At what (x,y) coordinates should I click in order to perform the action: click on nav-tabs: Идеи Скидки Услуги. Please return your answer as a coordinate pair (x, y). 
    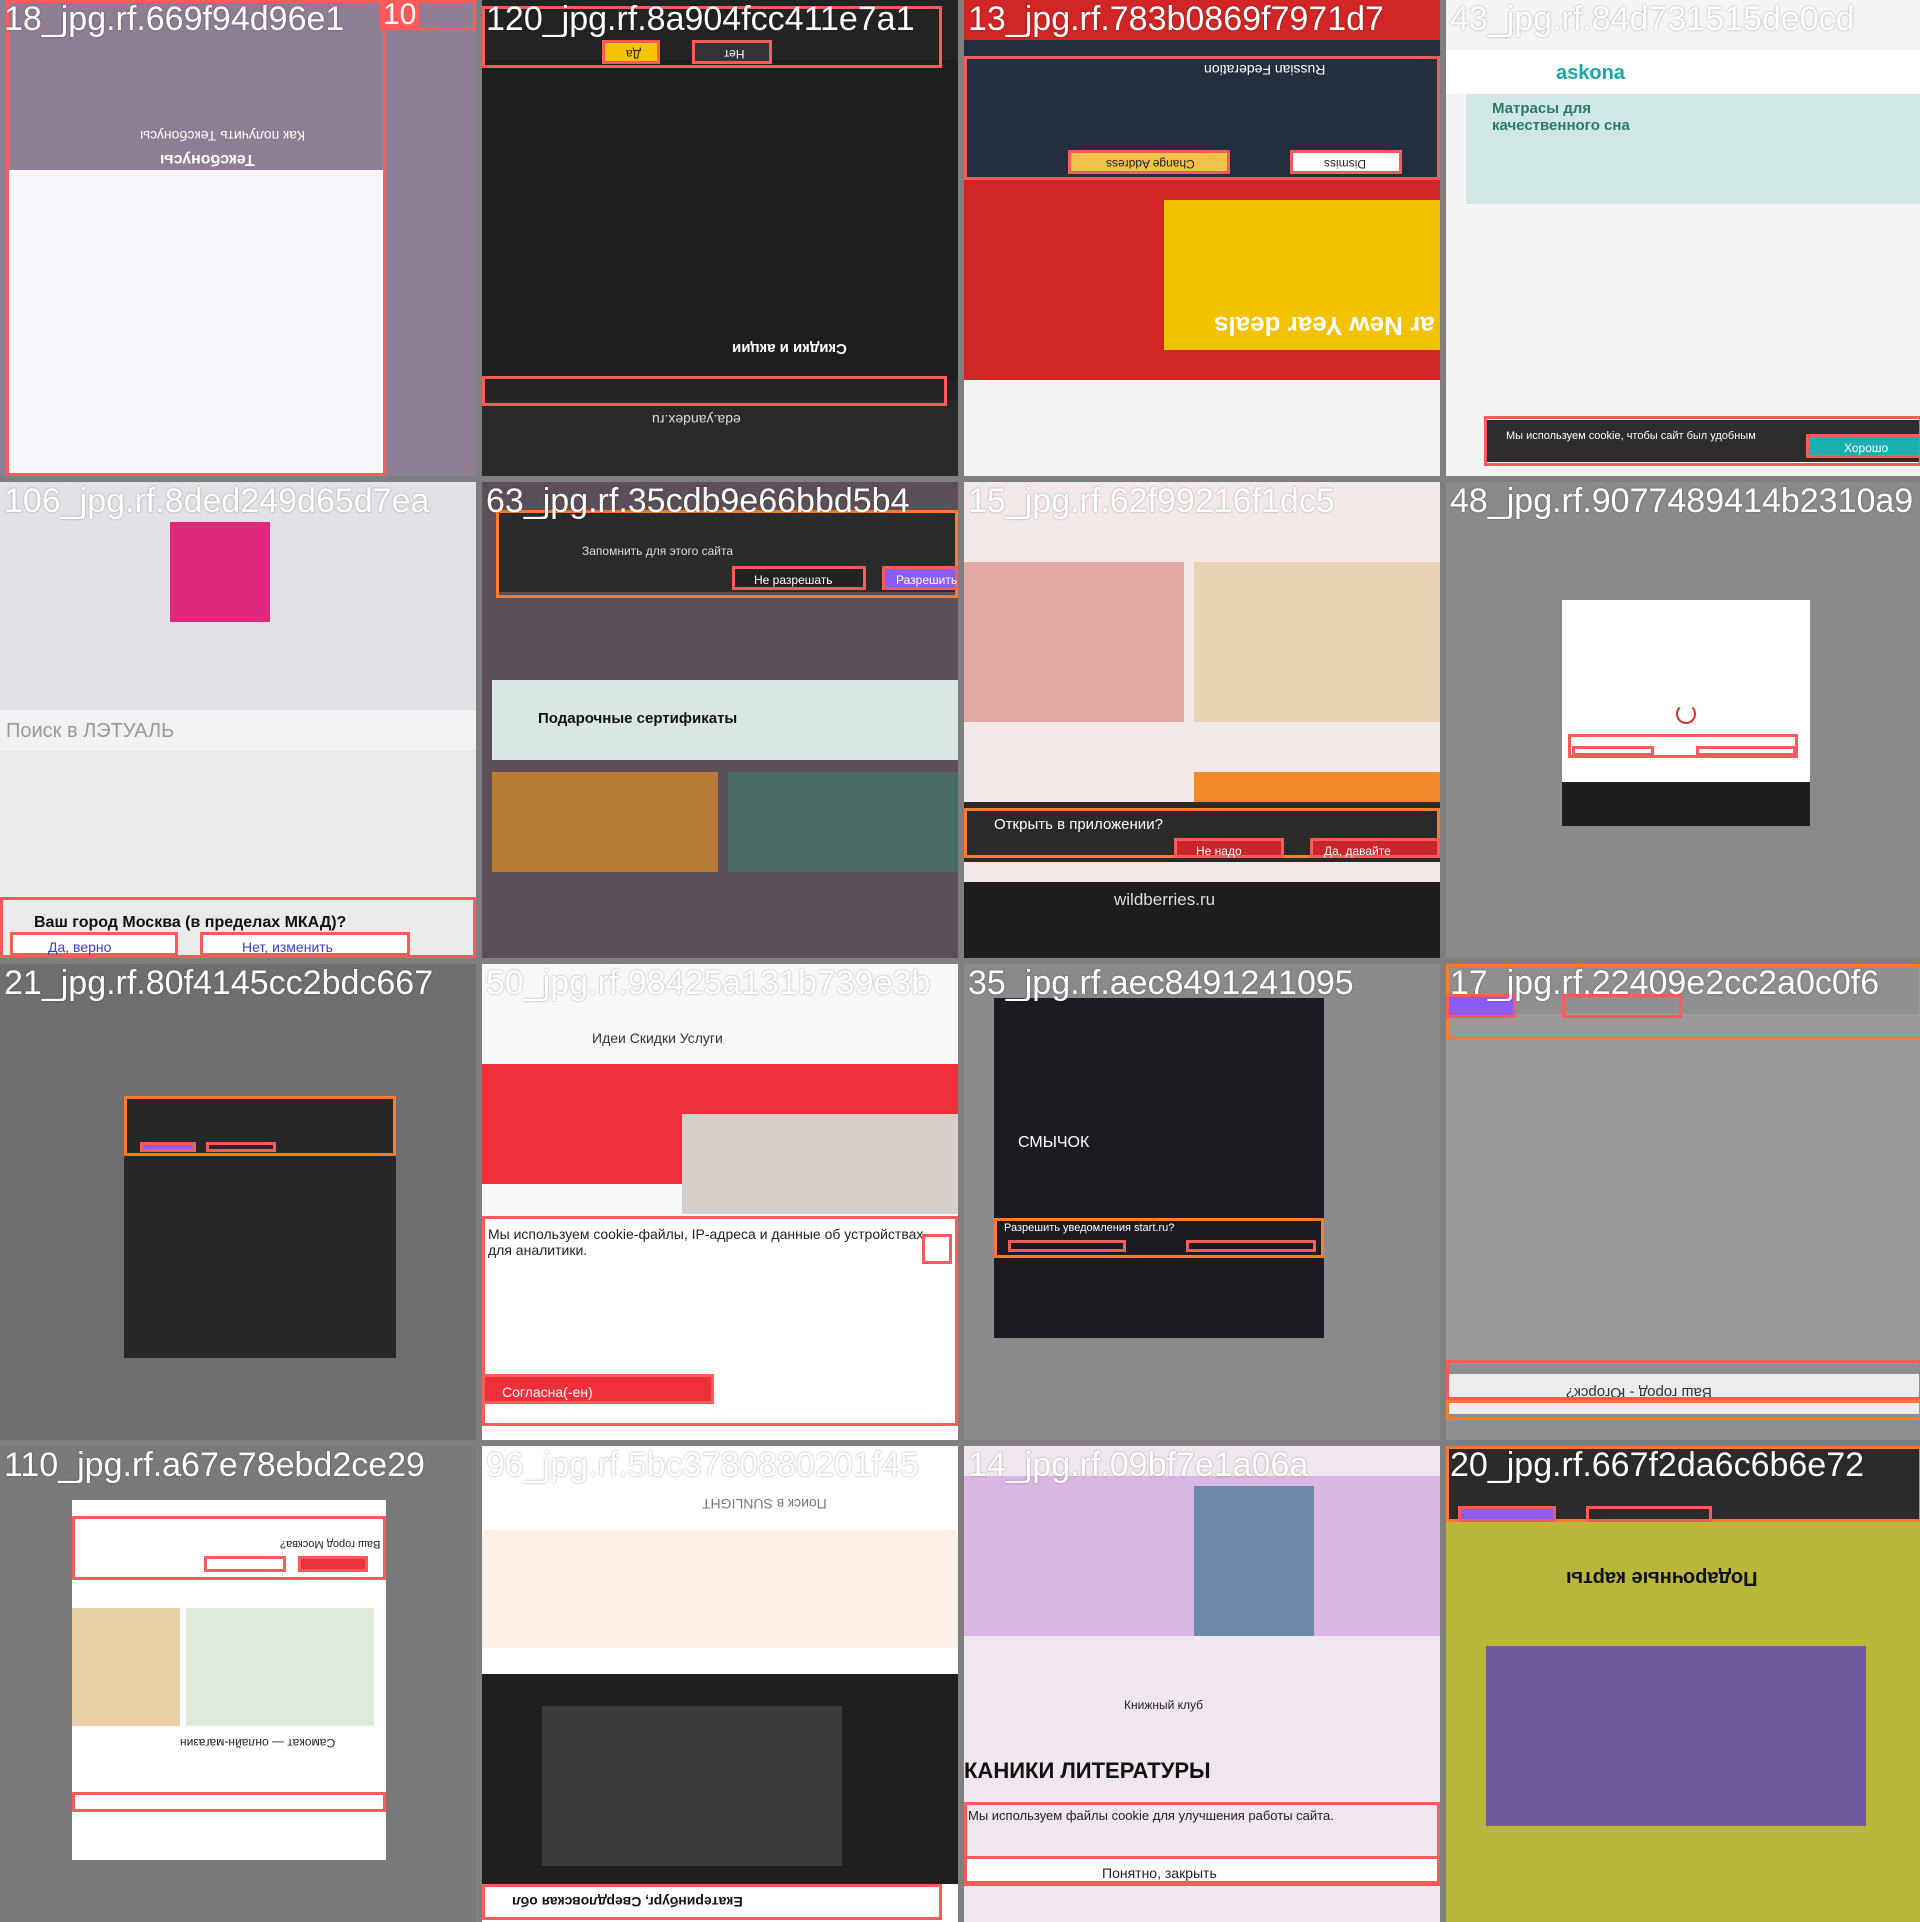
    Looking at the image, I should click on (657, 1038).